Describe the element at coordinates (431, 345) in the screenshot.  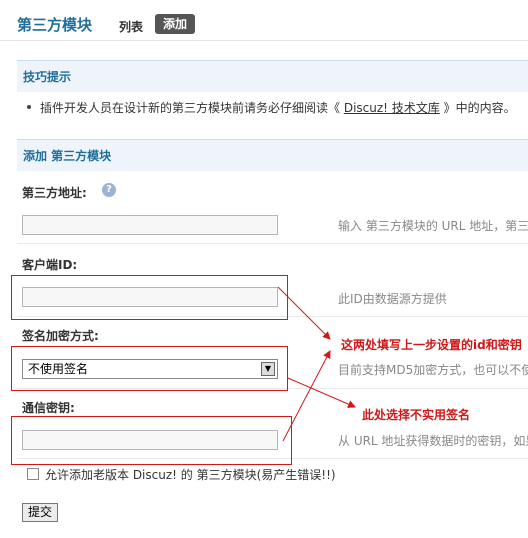
I see `annotation-note-id-secret: 这两处填写上一步设置的id和密钥` at that location.